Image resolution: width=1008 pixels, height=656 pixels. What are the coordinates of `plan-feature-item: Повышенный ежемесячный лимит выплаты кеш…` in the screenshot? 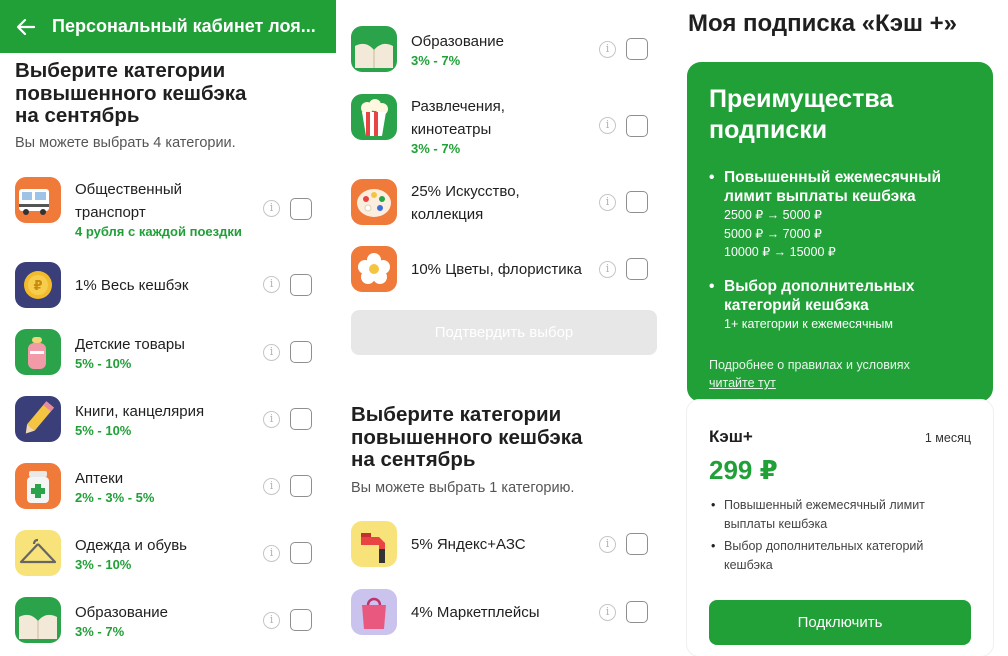 It's located at (839, 515).